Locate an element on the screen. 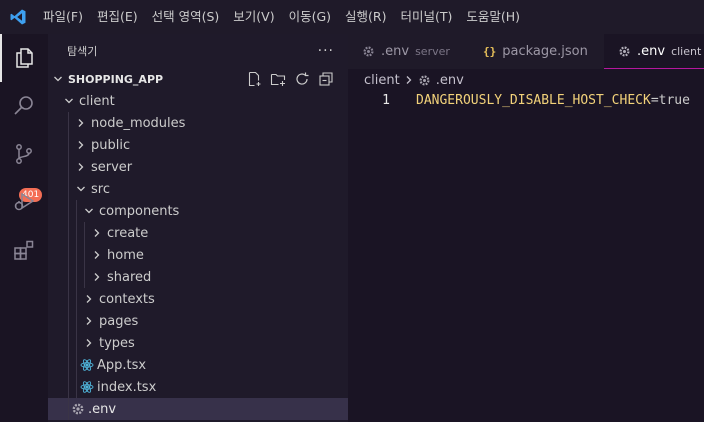  tree-item-src: src is located at coordinates (198, 189).